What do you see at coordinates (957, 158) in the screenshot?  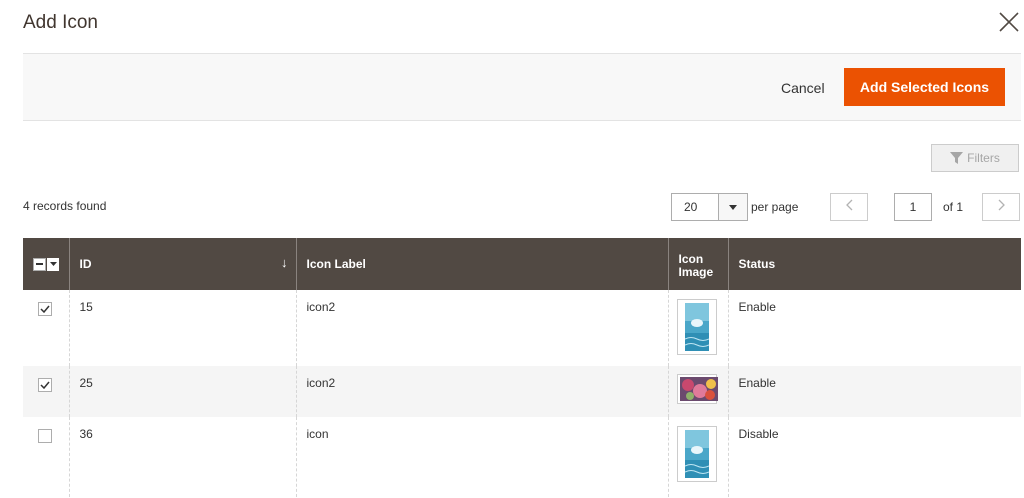 I see `funnel-icon` at bounding box center [957, 158].